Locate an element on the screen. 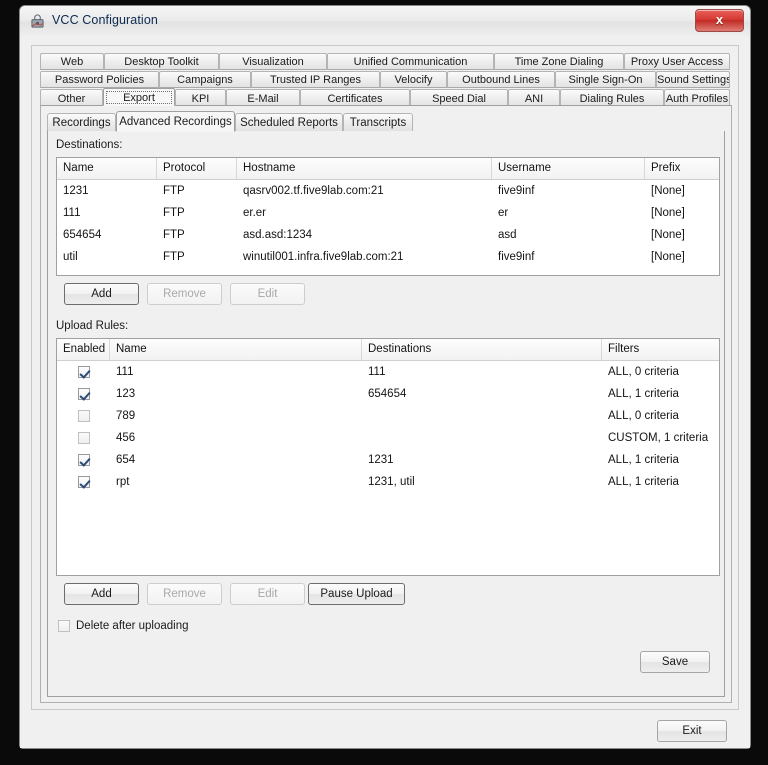 This screenshot has width=768, height=765. upload-rules-add-button: Add is located at coordinates (101, 594).